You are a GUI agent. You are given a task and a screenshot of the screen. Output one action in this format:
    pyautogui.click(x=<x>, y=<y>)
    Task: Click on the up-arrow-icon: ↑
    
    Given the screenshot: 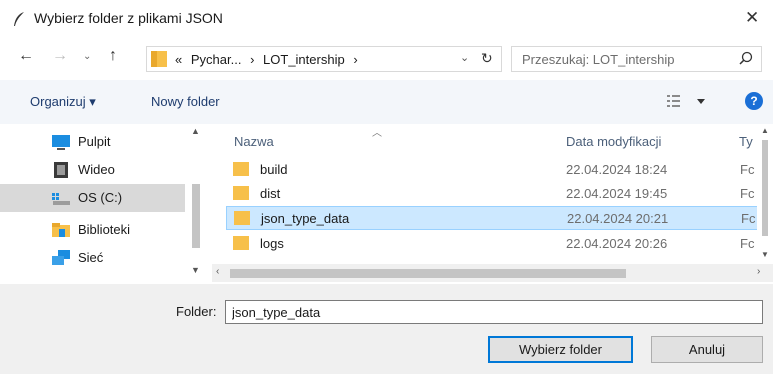 What is the action you would take?
    pyautogui.click(x=113, y=56)
    